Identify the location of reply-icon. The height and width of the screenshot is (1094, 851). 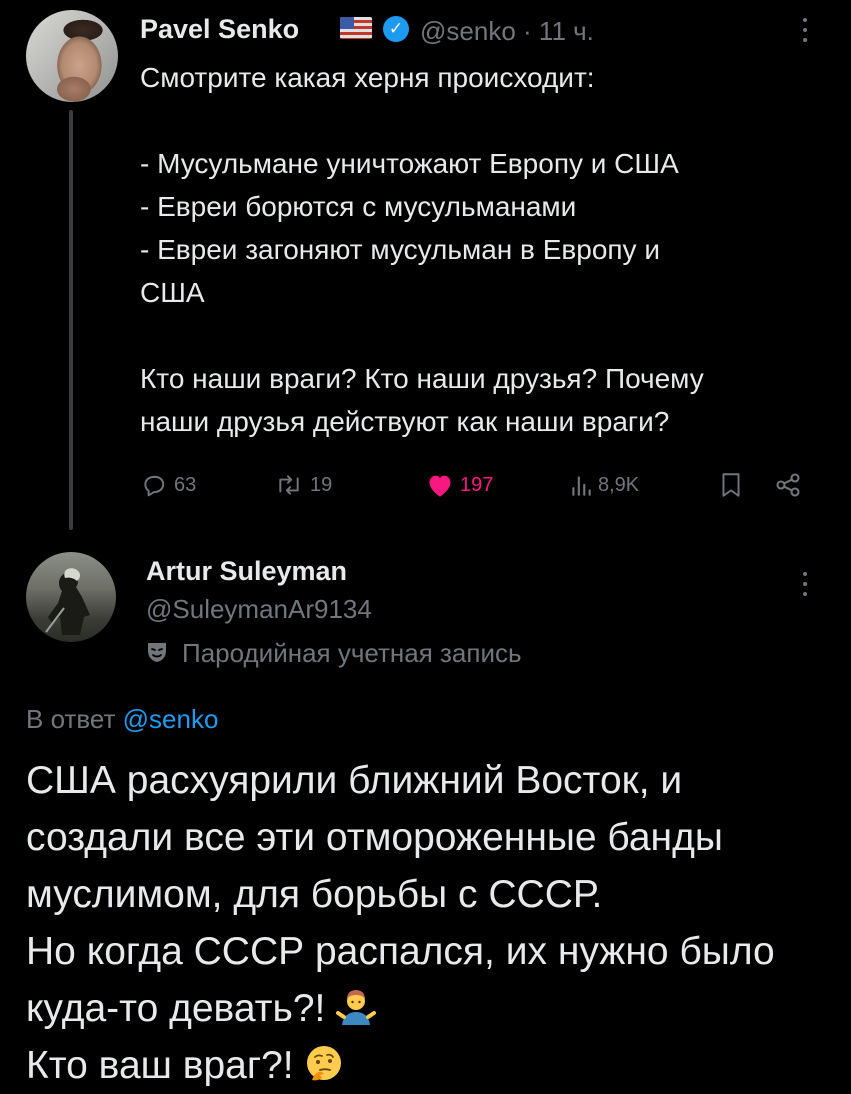
(154, 486).